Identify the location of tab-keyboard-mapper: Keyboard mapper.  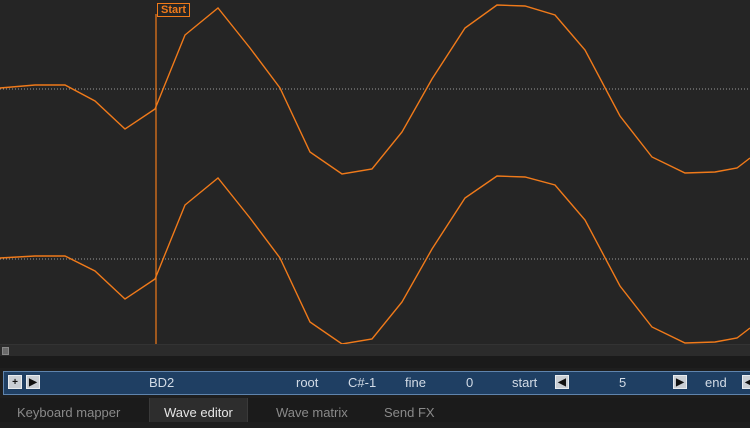
(68, 410).